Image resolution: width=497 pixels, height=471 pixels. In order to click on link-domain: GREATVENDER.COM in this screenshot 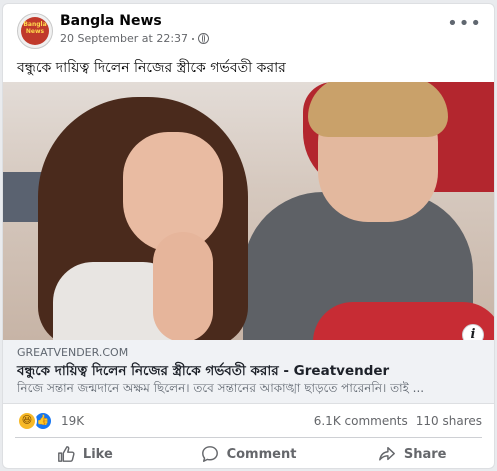, I will do `click(73, 352)`.